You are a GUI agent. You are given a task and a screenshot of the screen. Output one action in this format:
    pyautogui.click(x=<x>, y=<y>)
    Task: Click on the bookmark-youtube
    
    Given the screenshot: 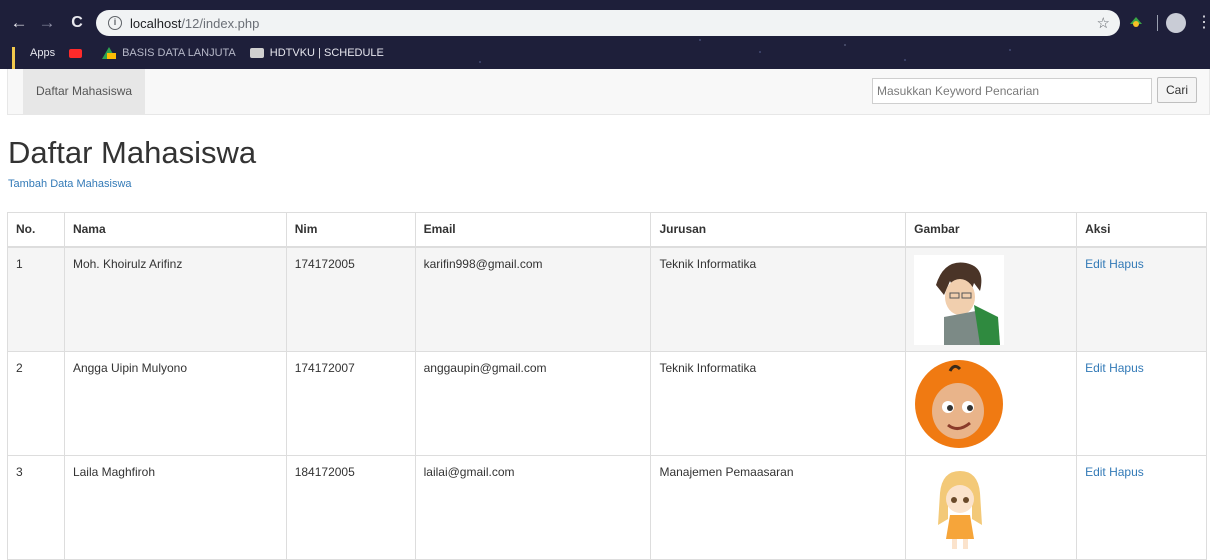 What is the action you would take?
    pyautogui.click(x=78, y=53)
    